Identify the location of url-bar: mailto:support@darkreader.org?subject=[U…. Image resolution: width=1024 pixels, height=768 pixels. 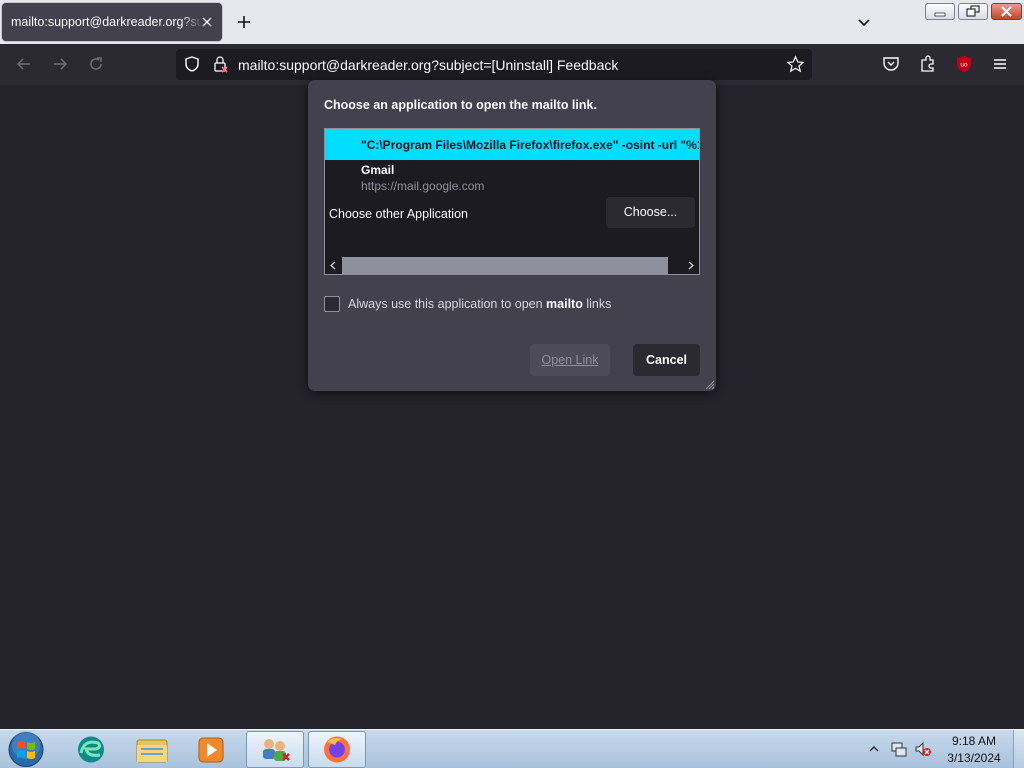
(494, 64).